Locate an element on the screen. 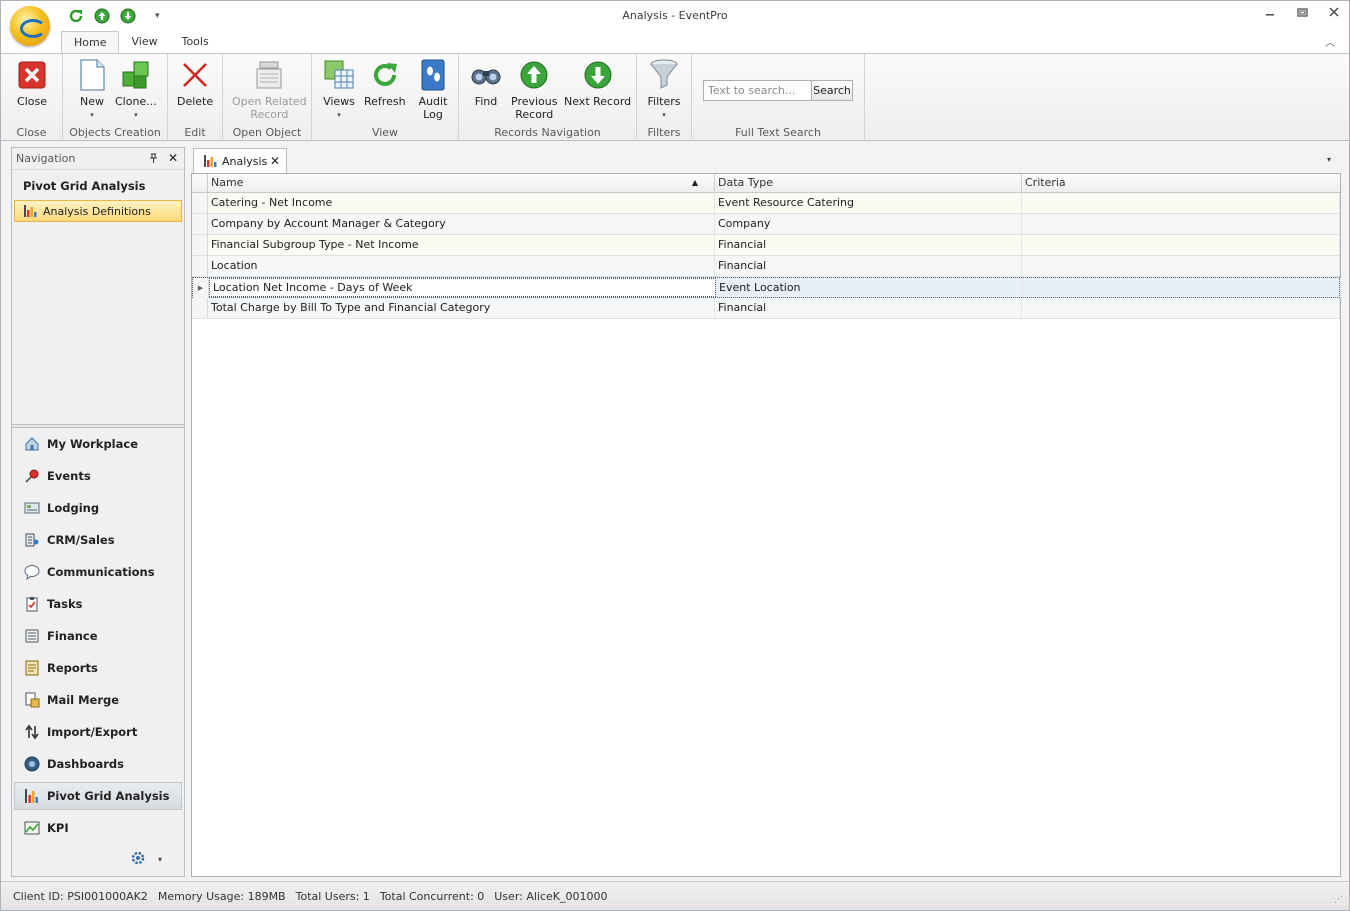  clone-dropdown-arrow: ▾ is located at coordinates (136, 115).